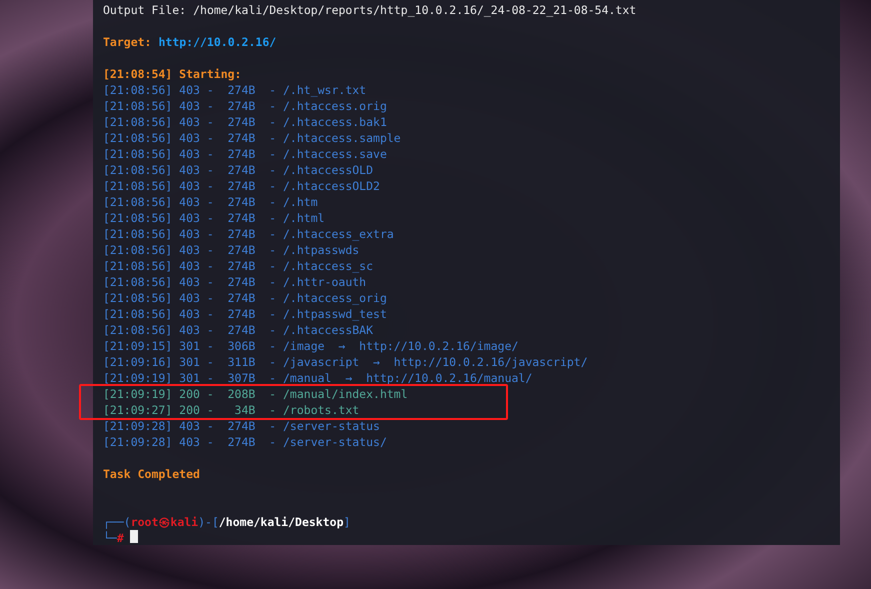 This screenshot has height=589, width=871. I want to click on log-line: [21:08:56] 403 - 274B - /.htpasswd_test, so click(245, 314).